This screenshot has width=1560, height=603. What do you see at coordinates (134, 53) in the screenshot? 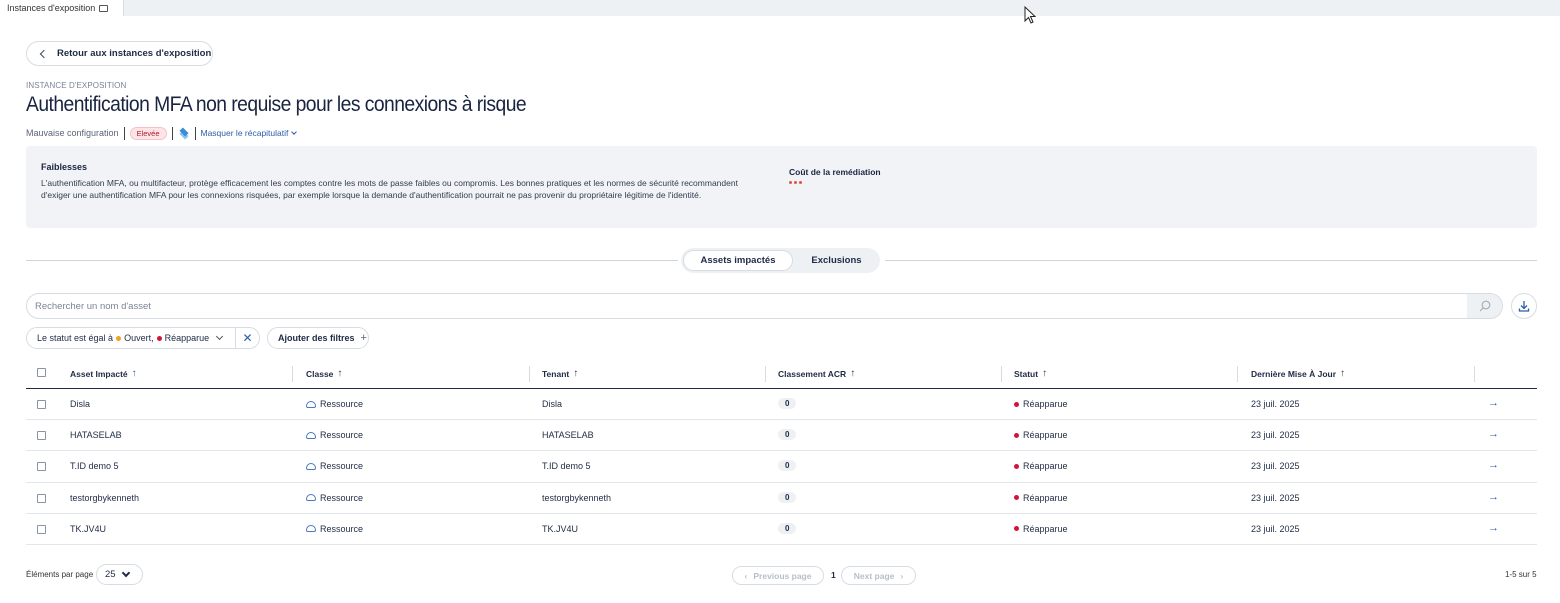
I see `back-button-label: Retour aux instances d'exposition` at bounding box center [134, 53].